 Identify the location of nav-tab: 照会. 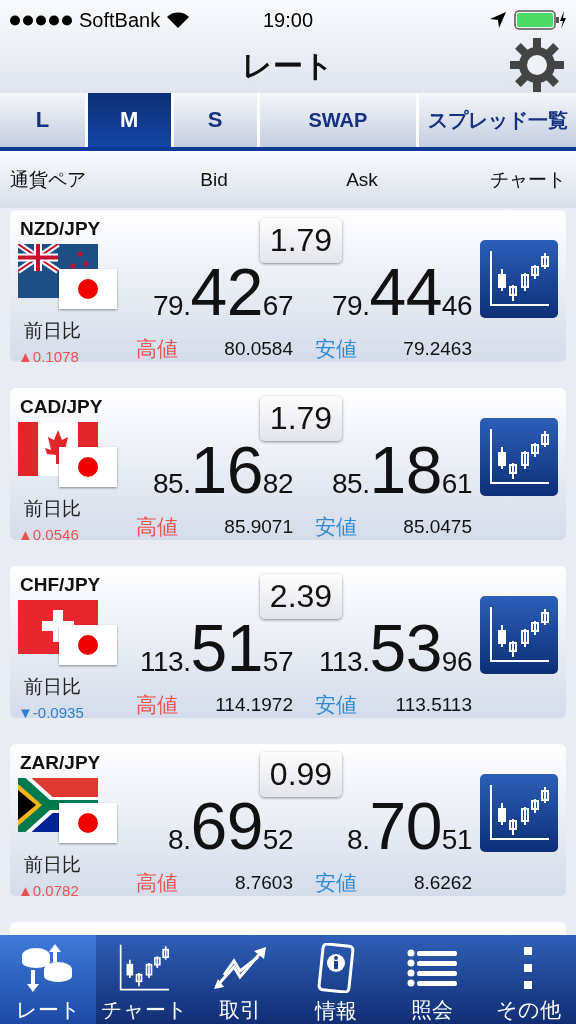
(432, 979).